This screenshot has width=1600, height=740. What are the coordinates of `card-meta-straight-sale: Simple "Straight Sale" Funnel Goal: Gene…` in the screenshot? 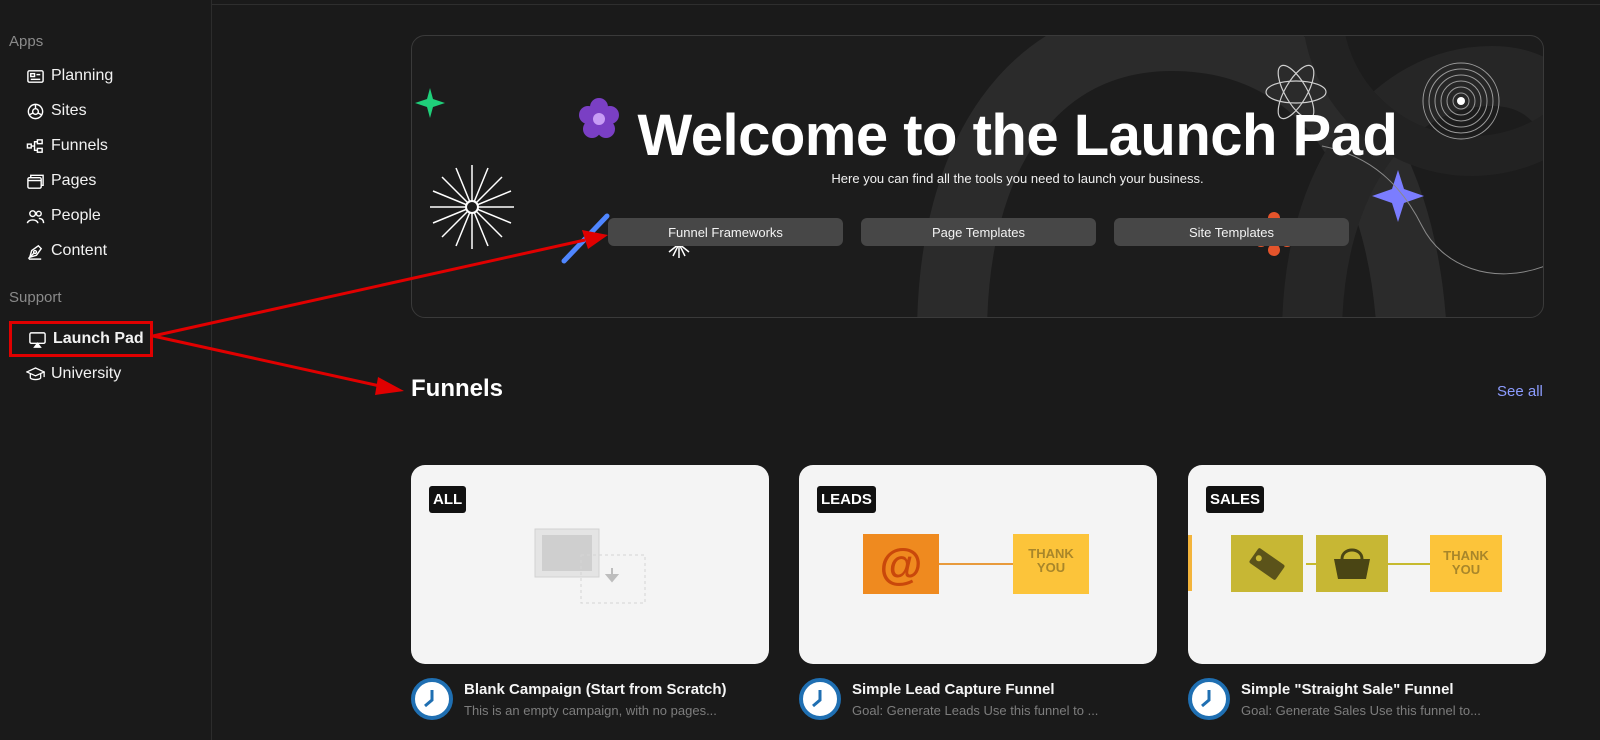 It's located at (1367, 703).